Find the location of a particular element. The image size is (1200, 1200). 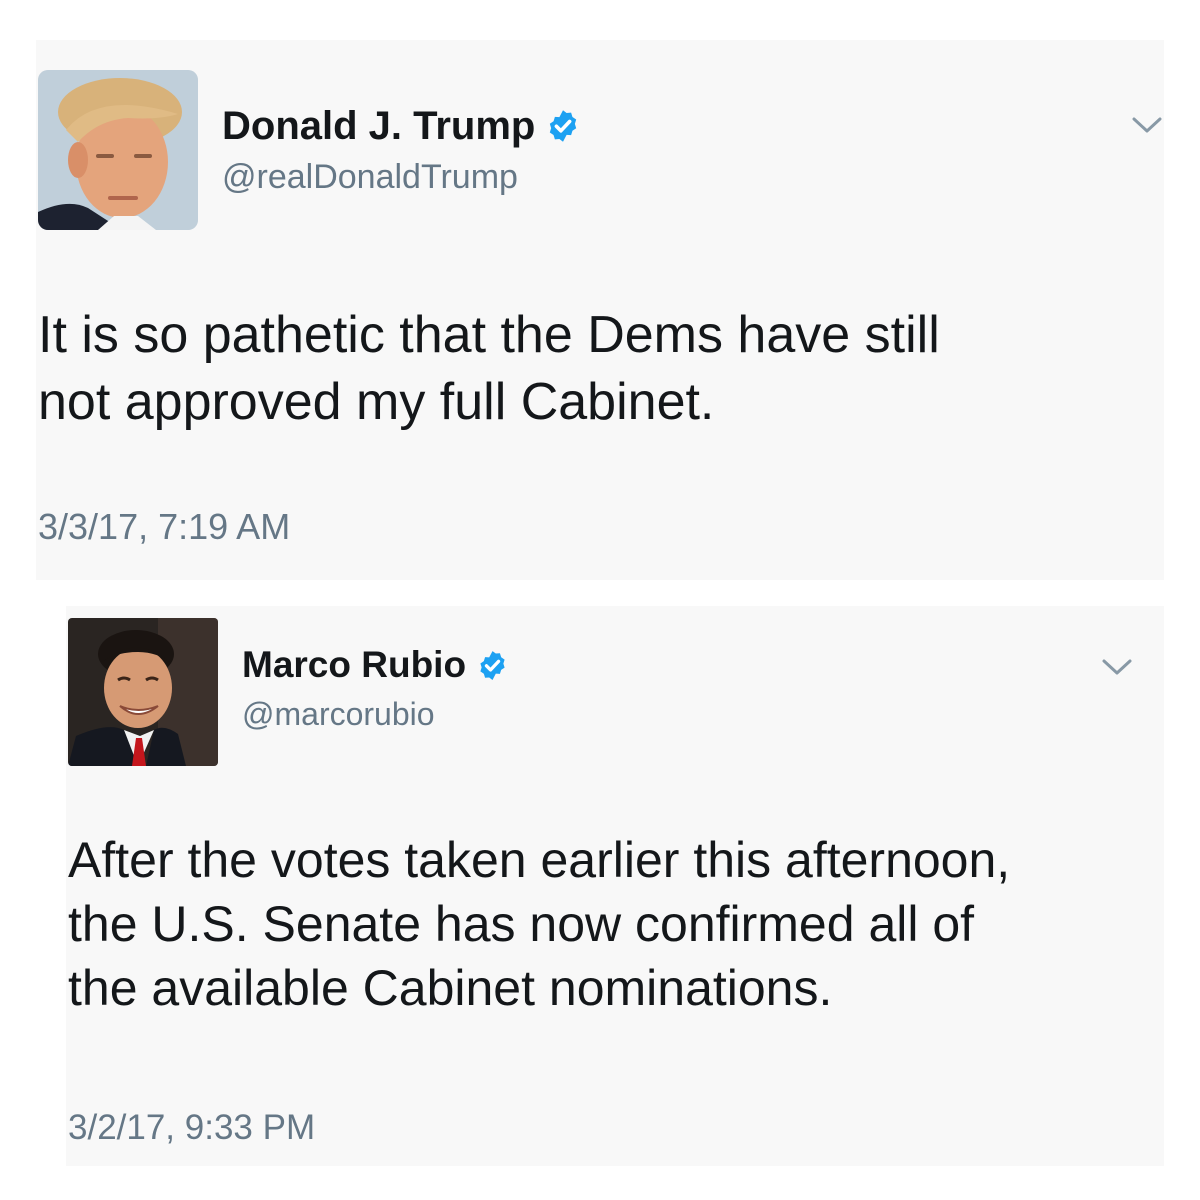

display-name: Marco Rubio is located at coordinates (354, 665).